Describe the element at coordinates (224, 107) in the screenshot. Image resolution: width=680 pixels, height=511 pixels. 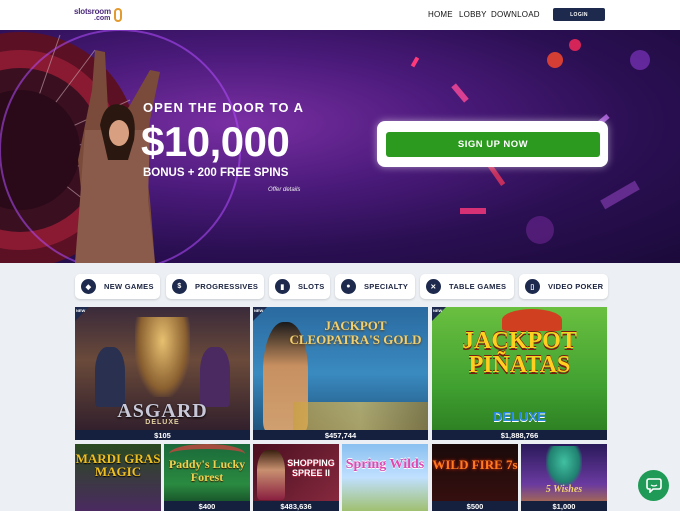
I see `hero-headline: OPEN THE DOOR TO A` at that location.